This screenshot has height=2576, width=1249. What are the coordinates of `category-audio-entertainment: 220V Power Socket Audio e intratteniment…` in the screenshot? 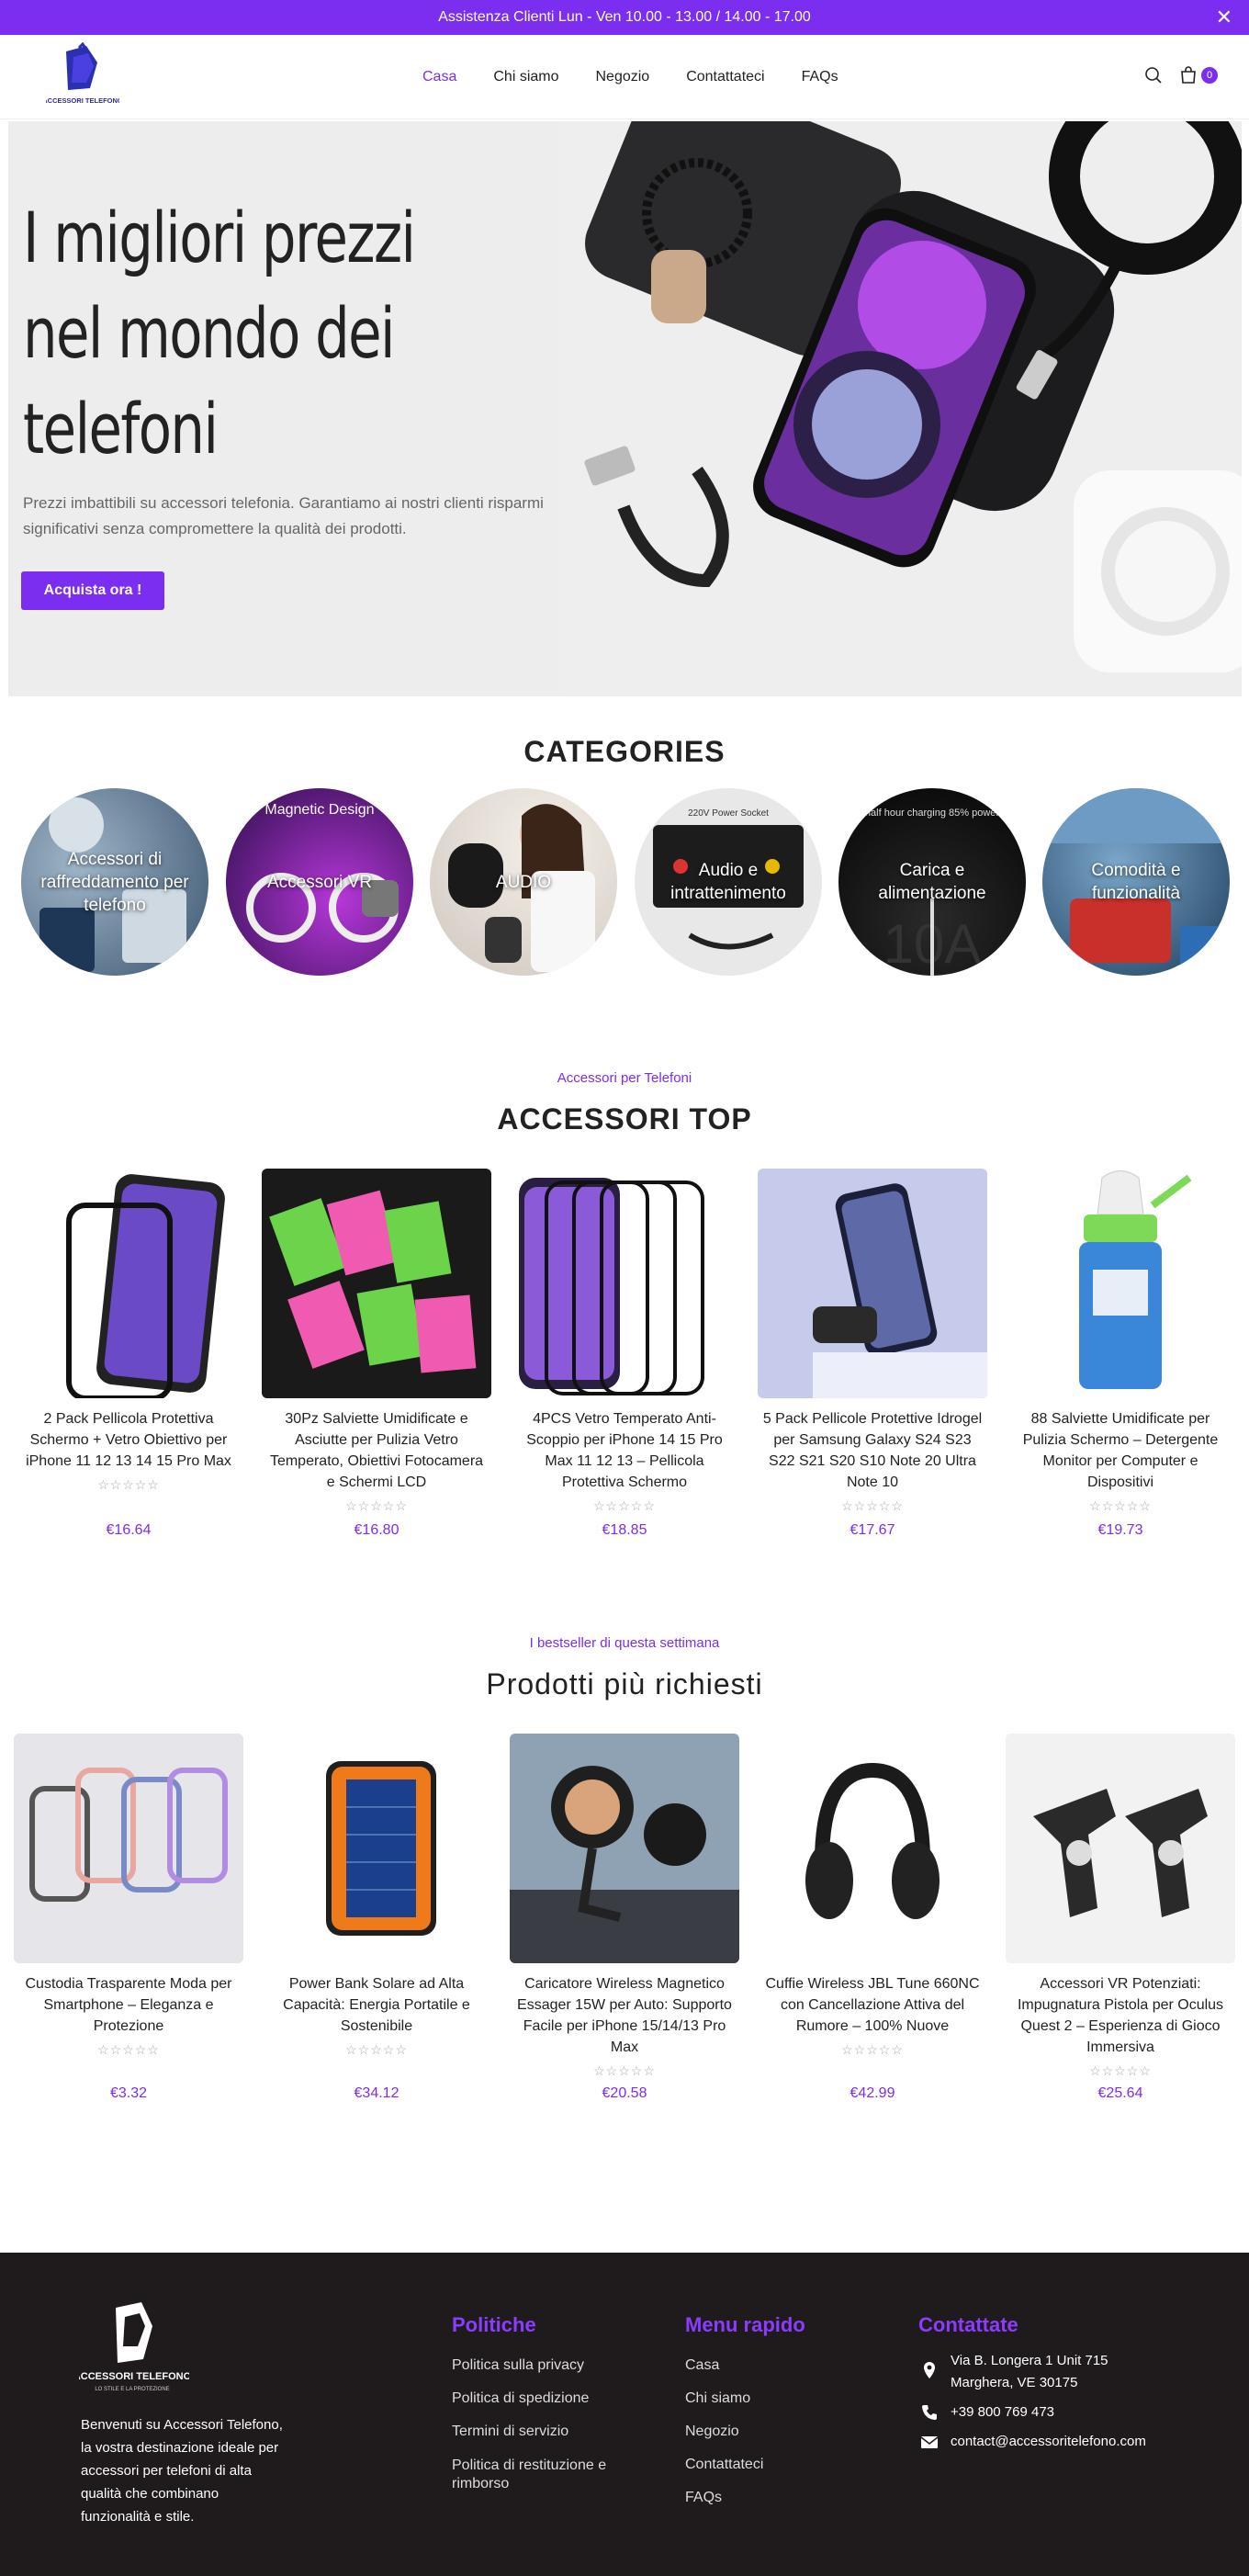 It's located at (728, 882).